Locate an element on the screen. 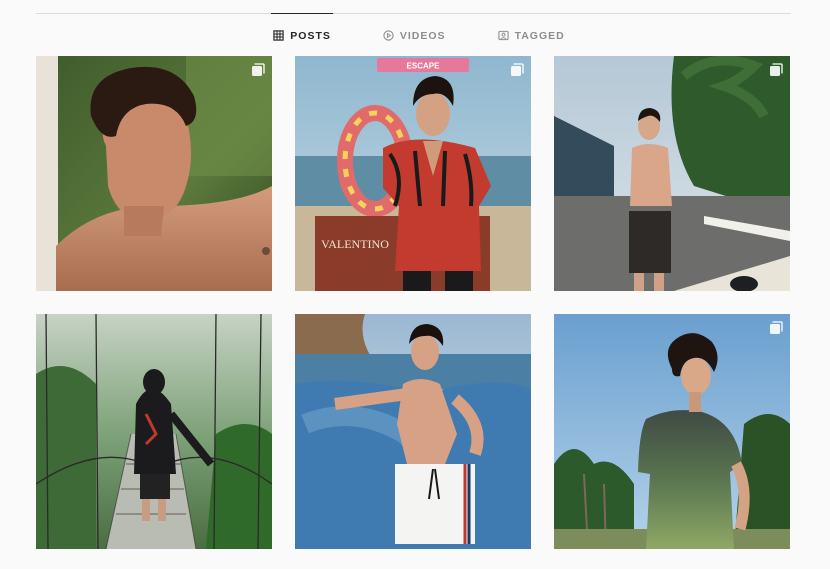  profile-tabs: POSTS VIDEOS TAGGED is located at coordinates (415, 35).